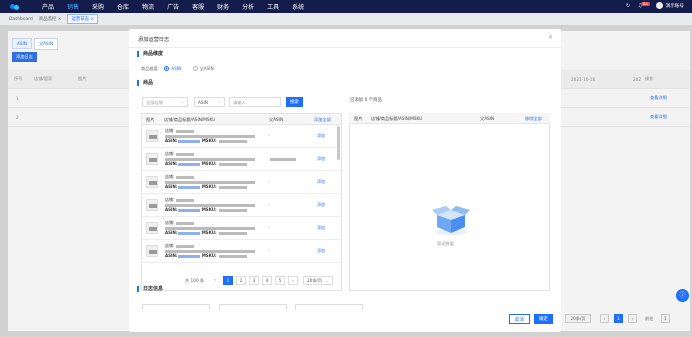  I want to click on search-button: 搜索, so click(294, 102).